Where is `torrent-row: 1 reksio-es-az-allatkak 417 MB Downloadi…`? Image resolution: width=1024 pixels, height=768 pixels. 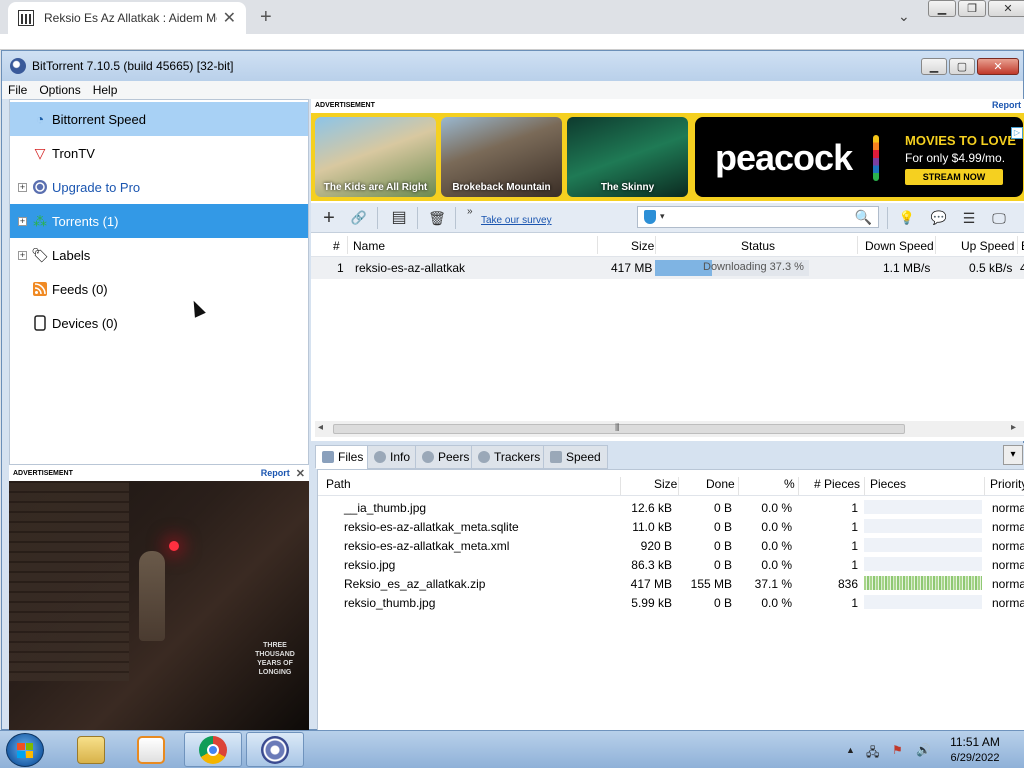
torrent-row: 1 reksio-es-az-allatkak 417 MB Downloadi… is located at coordinates (667, 268).